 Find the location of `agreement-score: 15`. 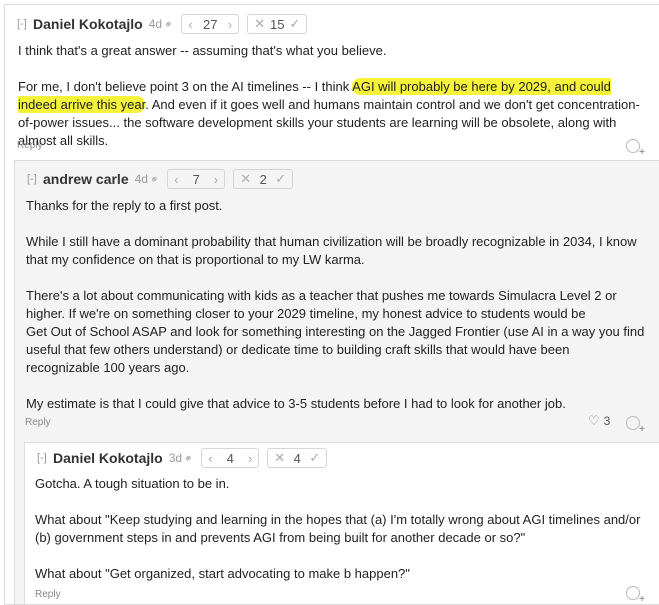

agreement-score: 15 is located at coordinates (277, 24).